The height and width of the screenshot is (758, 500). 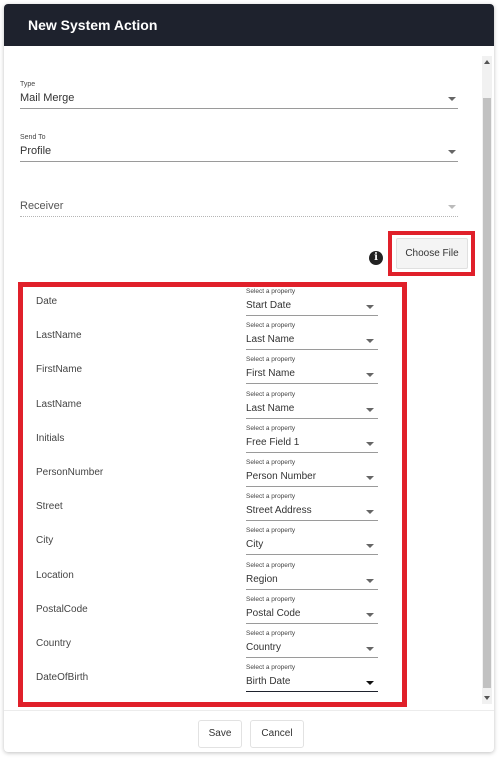 What do you see at coordinates (487, 62) in the screenshot?
I see `scroll-up-arrow-icon` at bounding box center [487, 62].